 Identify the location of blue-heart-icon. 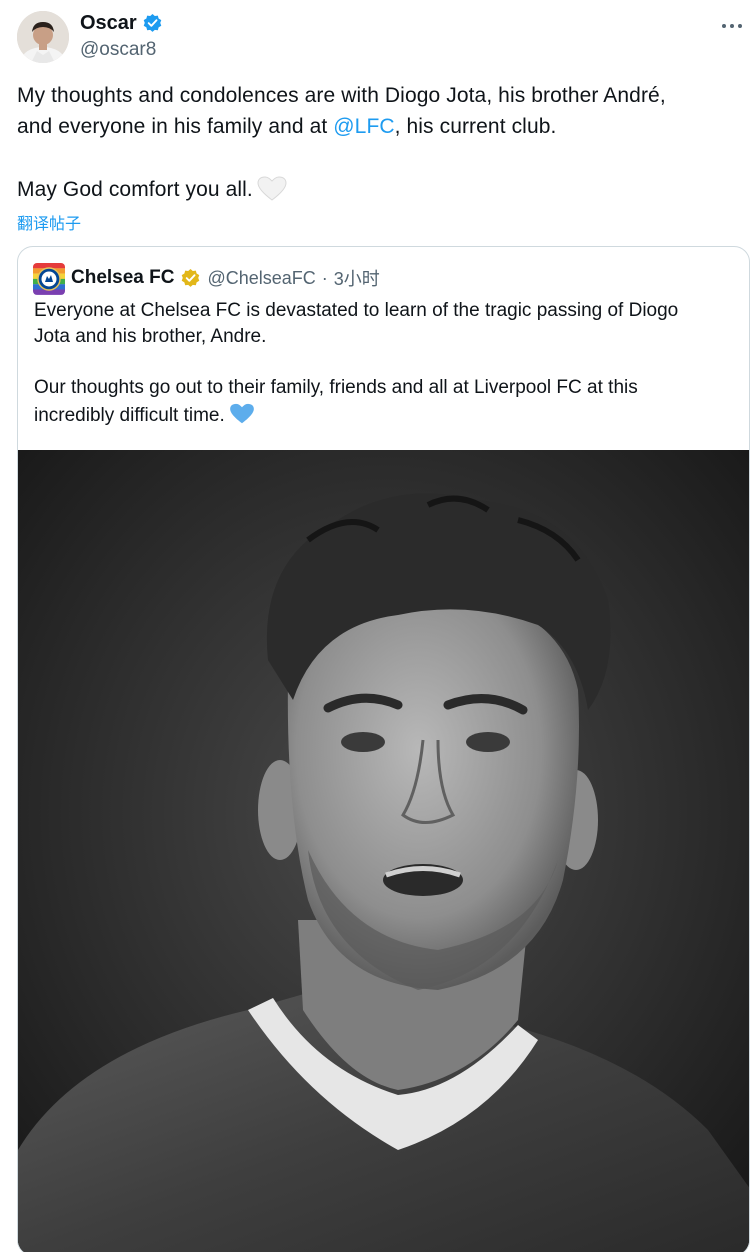
(242, 414).